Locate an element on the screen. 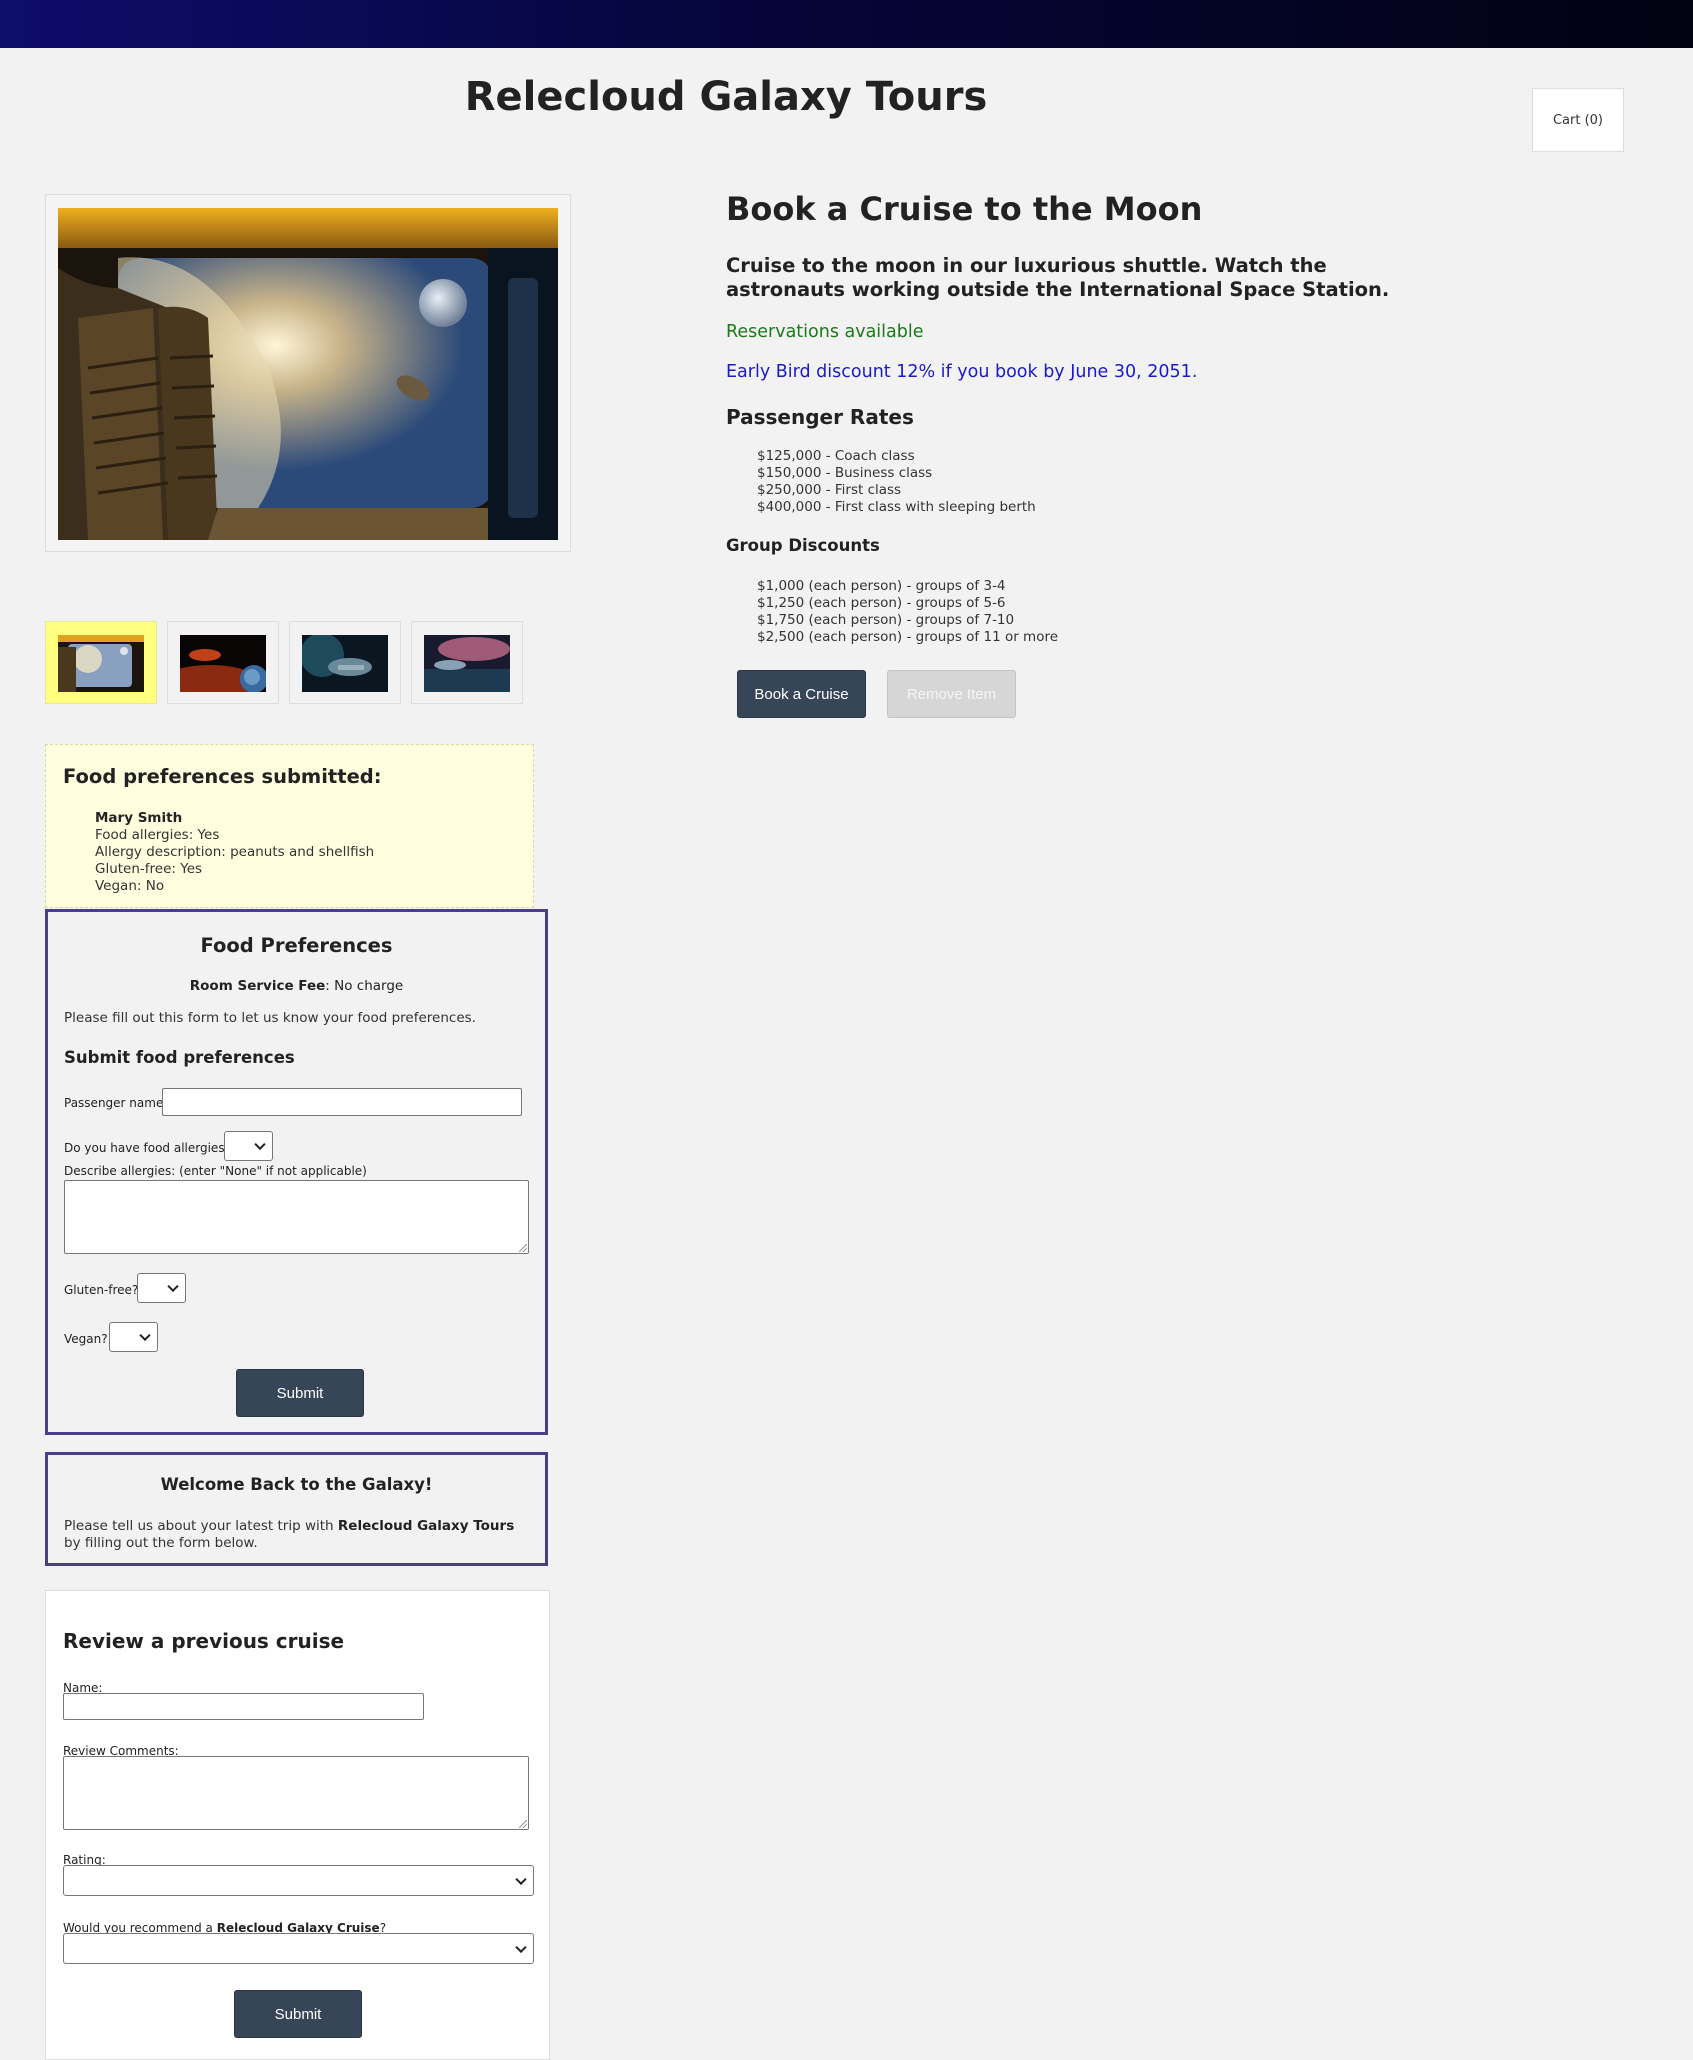 The width and height of the screenshot is (1693, 2060). fee-value: : No charge is located at coordinates (364, 986).